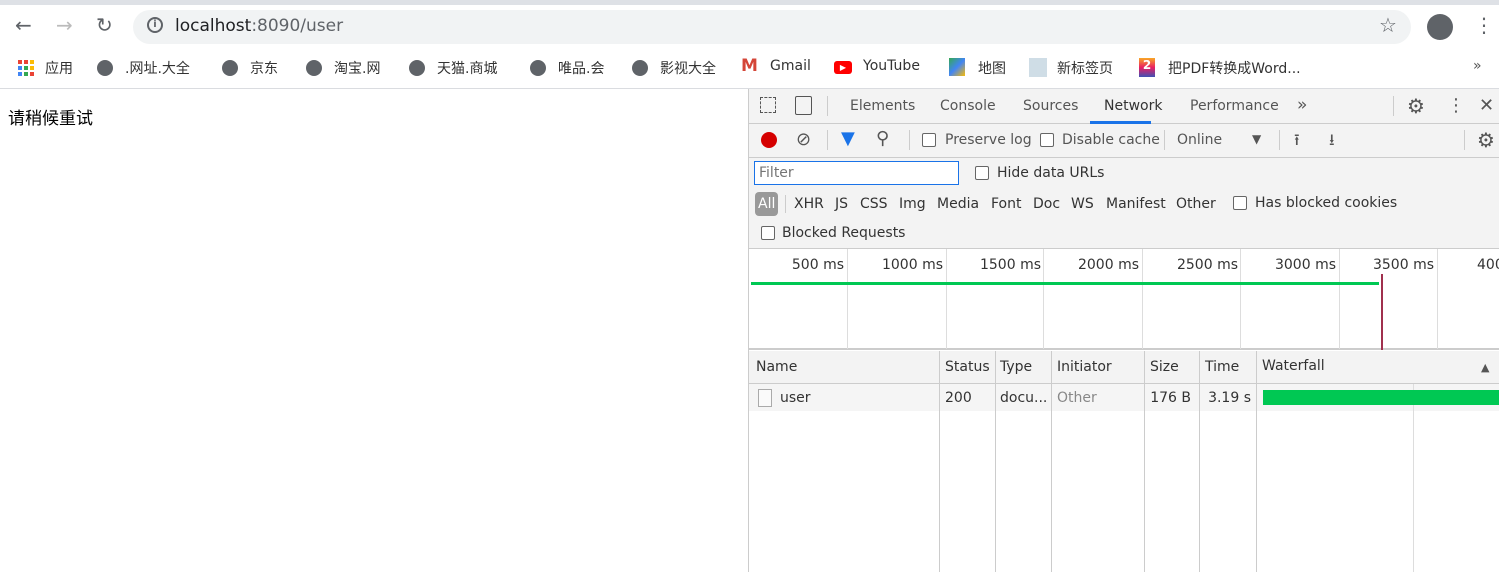  I want to click on type-filter-xhr: XHR, so click(809, 204).